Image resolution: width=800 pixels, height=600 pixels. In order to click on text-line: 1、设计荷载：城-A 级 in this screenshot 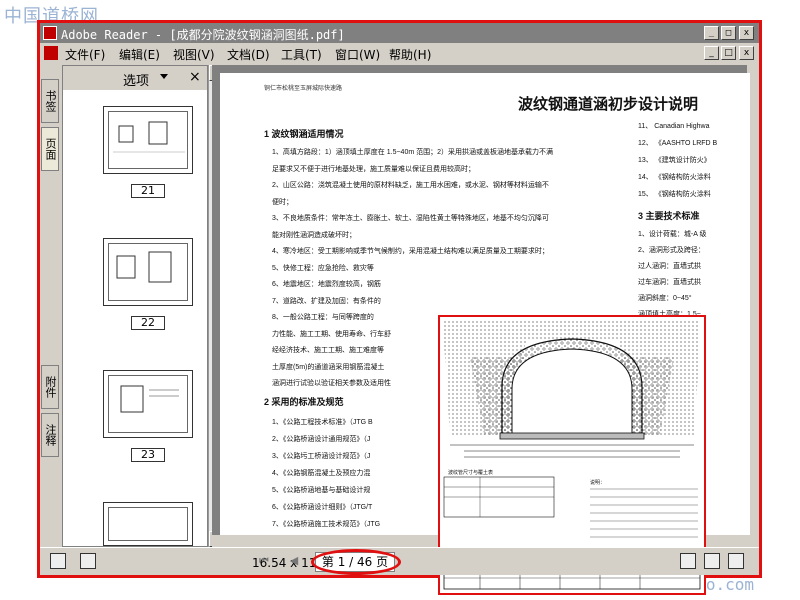, I will do `click(672, 234)`.